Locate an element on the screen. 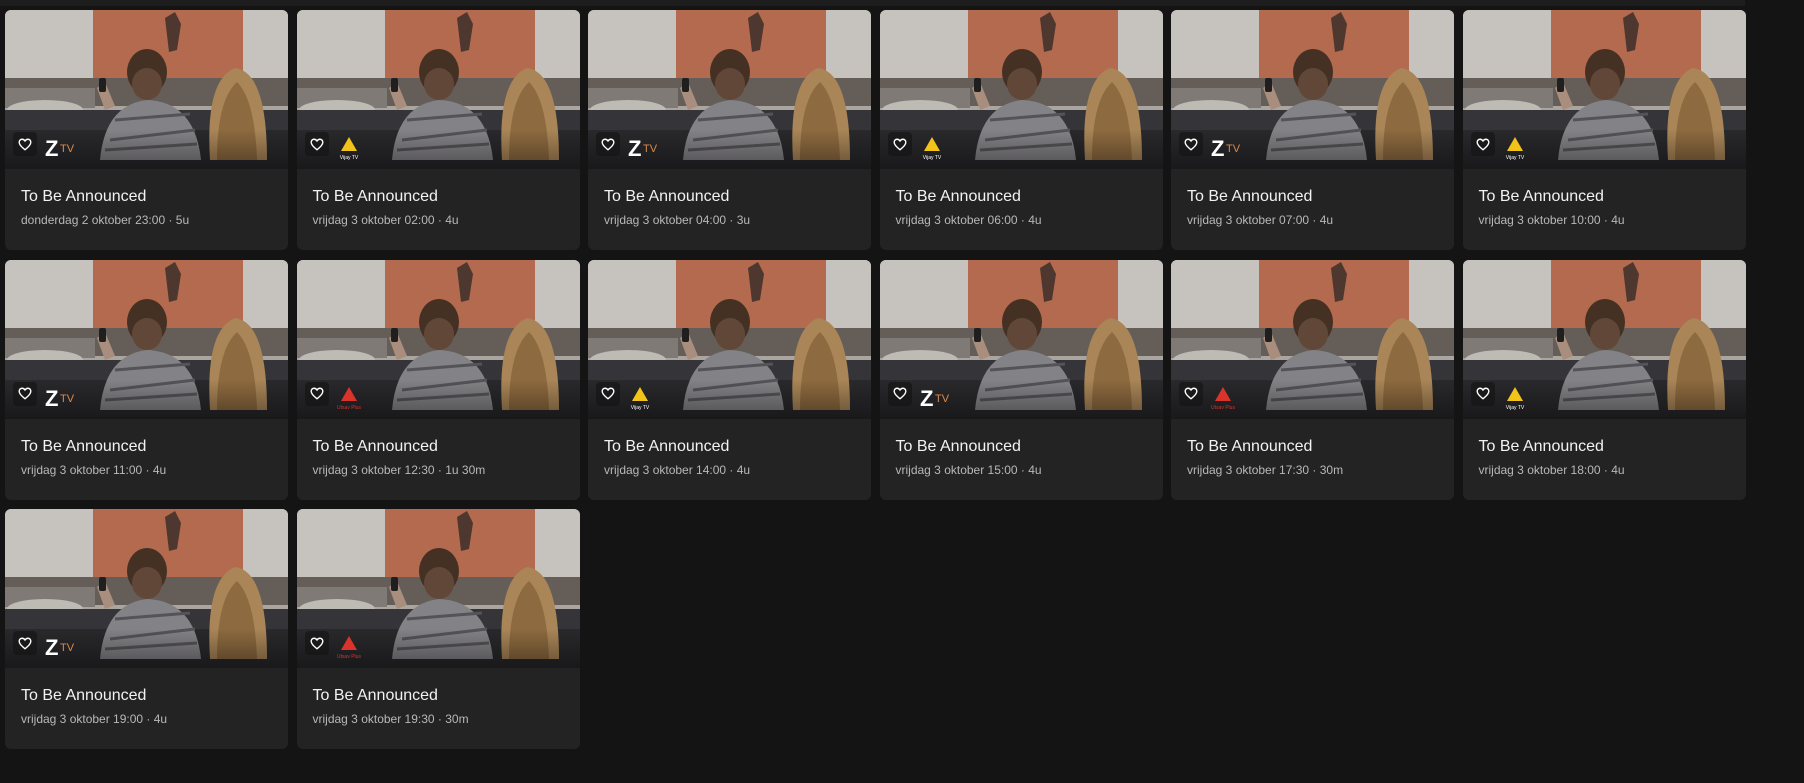 This screenshot has width=1804, height=783. program-schedule: vrijdag 3 oktober 19:00 · 4u is located at coordinates (94, 719).